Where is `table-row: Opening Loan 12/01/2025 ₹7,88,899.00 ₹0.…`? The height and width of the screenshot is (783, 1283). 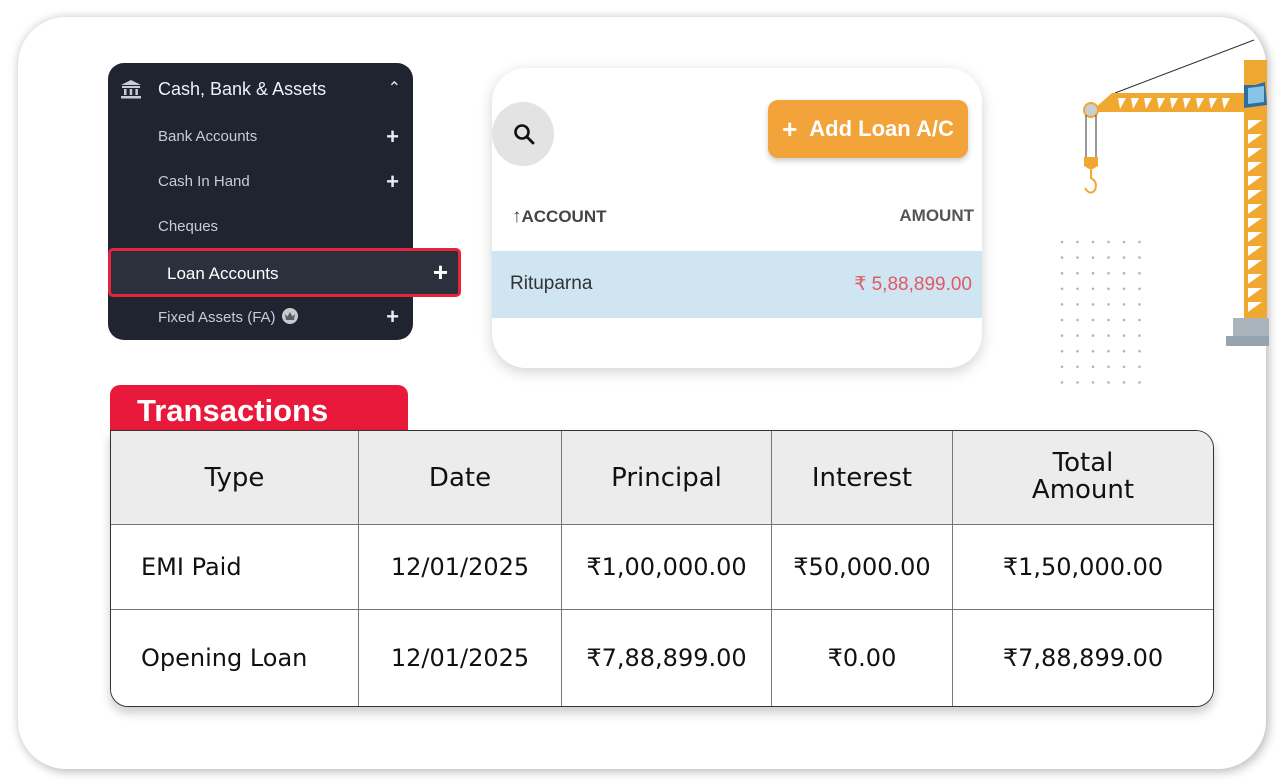 table-row: Opening Loan 12/01/2025 ₹7,88,899.00 ₹0.… is located at coordinates (662, 657).